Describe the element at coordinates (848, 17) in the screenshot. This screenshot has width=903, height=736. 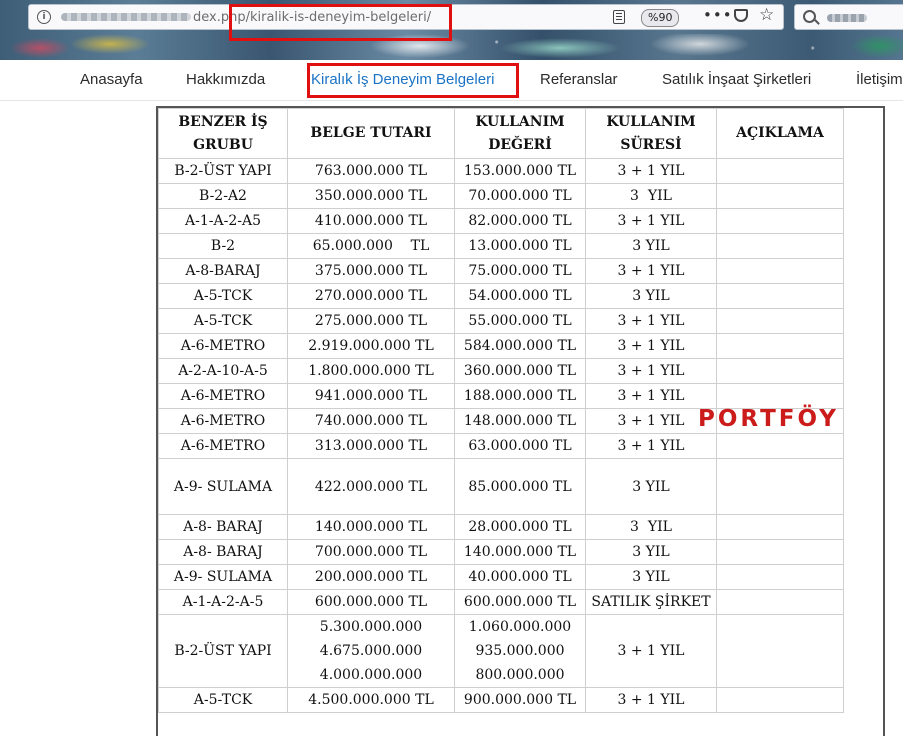
I see `search-bar` at that location.